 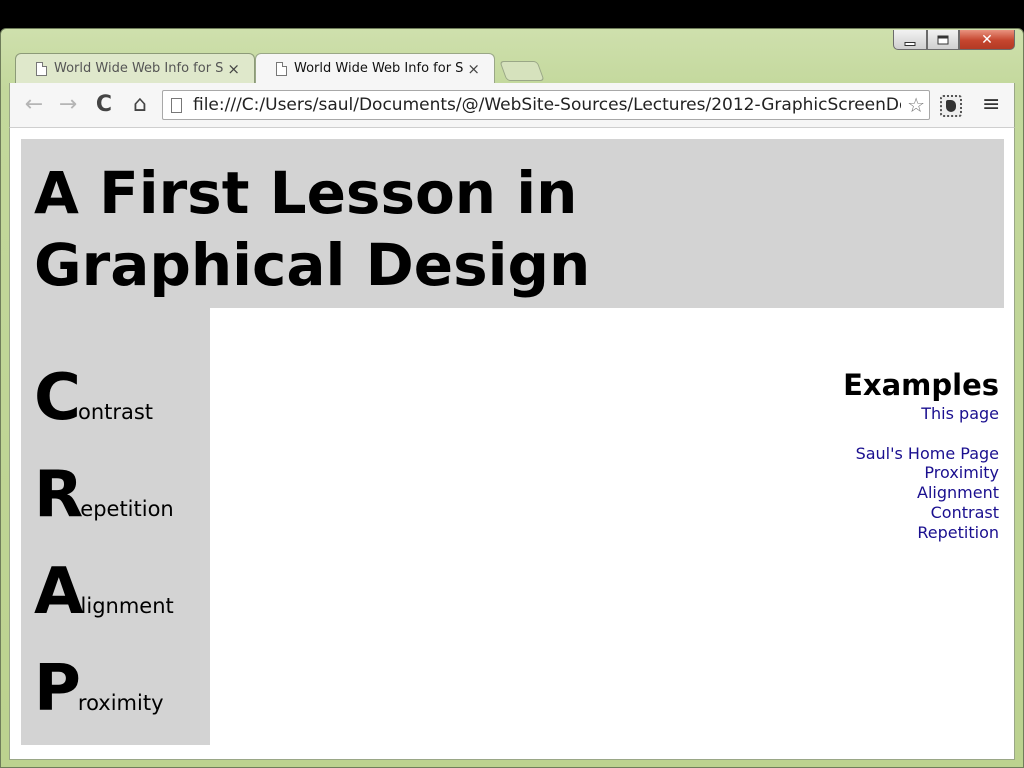 I want to click on crap-letter: P, so click(x=57, y=689).